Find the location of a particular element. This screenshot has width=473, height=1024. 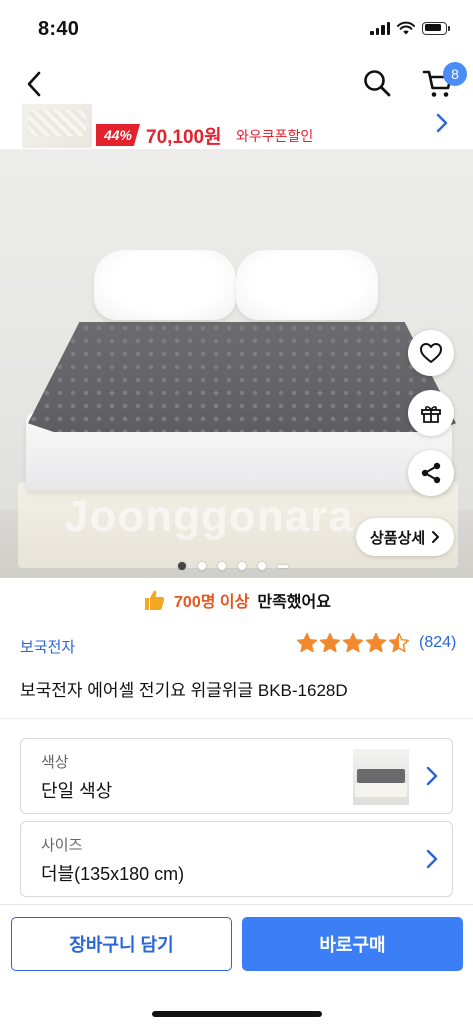

wishlist-button is located at coordinates (431, 353).